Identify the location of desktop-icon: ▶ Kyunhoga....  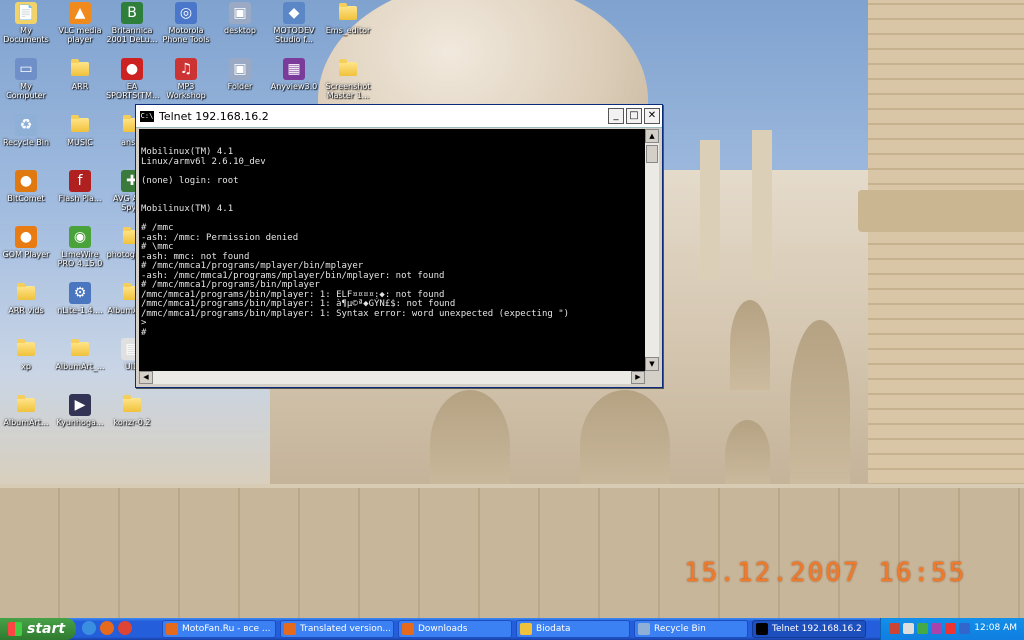
(80, 410).